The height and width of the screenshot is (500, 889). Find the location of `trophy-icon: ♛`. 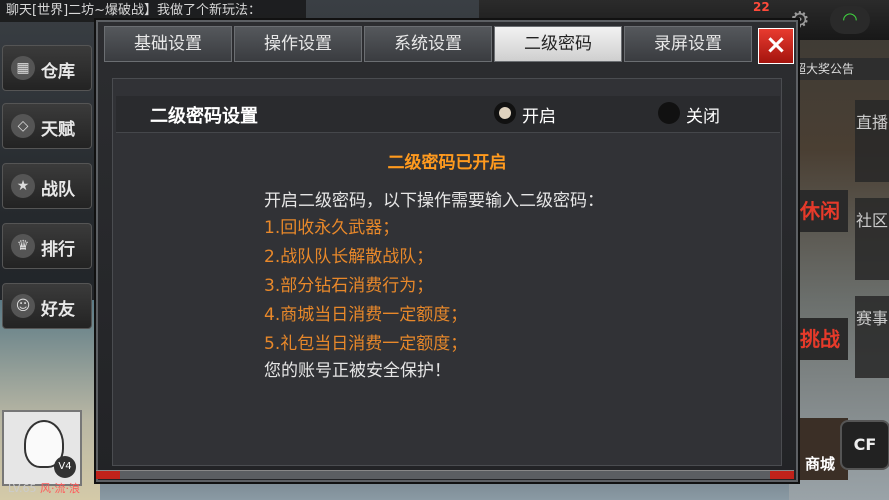

trophy-icon: ♛ is located at coordinates (23, 246).